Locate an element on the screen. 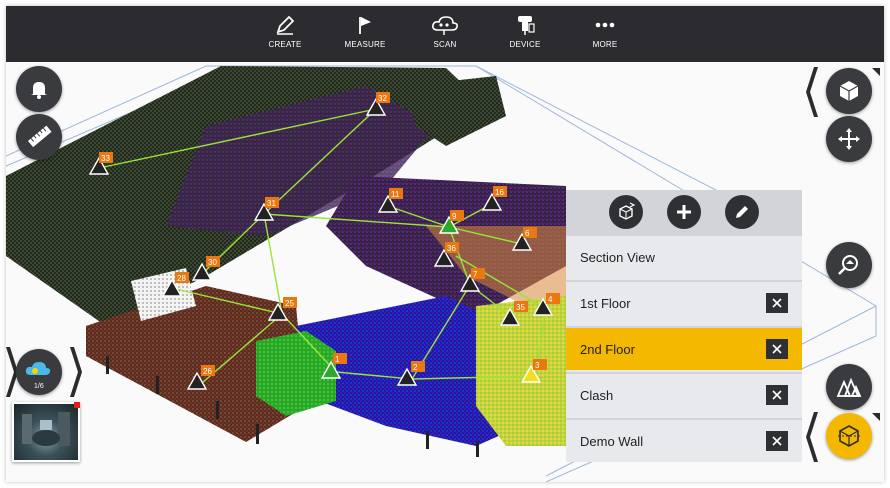 This screenshot has width=890, height=488. zoom-button is located at coordinates (849, 265).